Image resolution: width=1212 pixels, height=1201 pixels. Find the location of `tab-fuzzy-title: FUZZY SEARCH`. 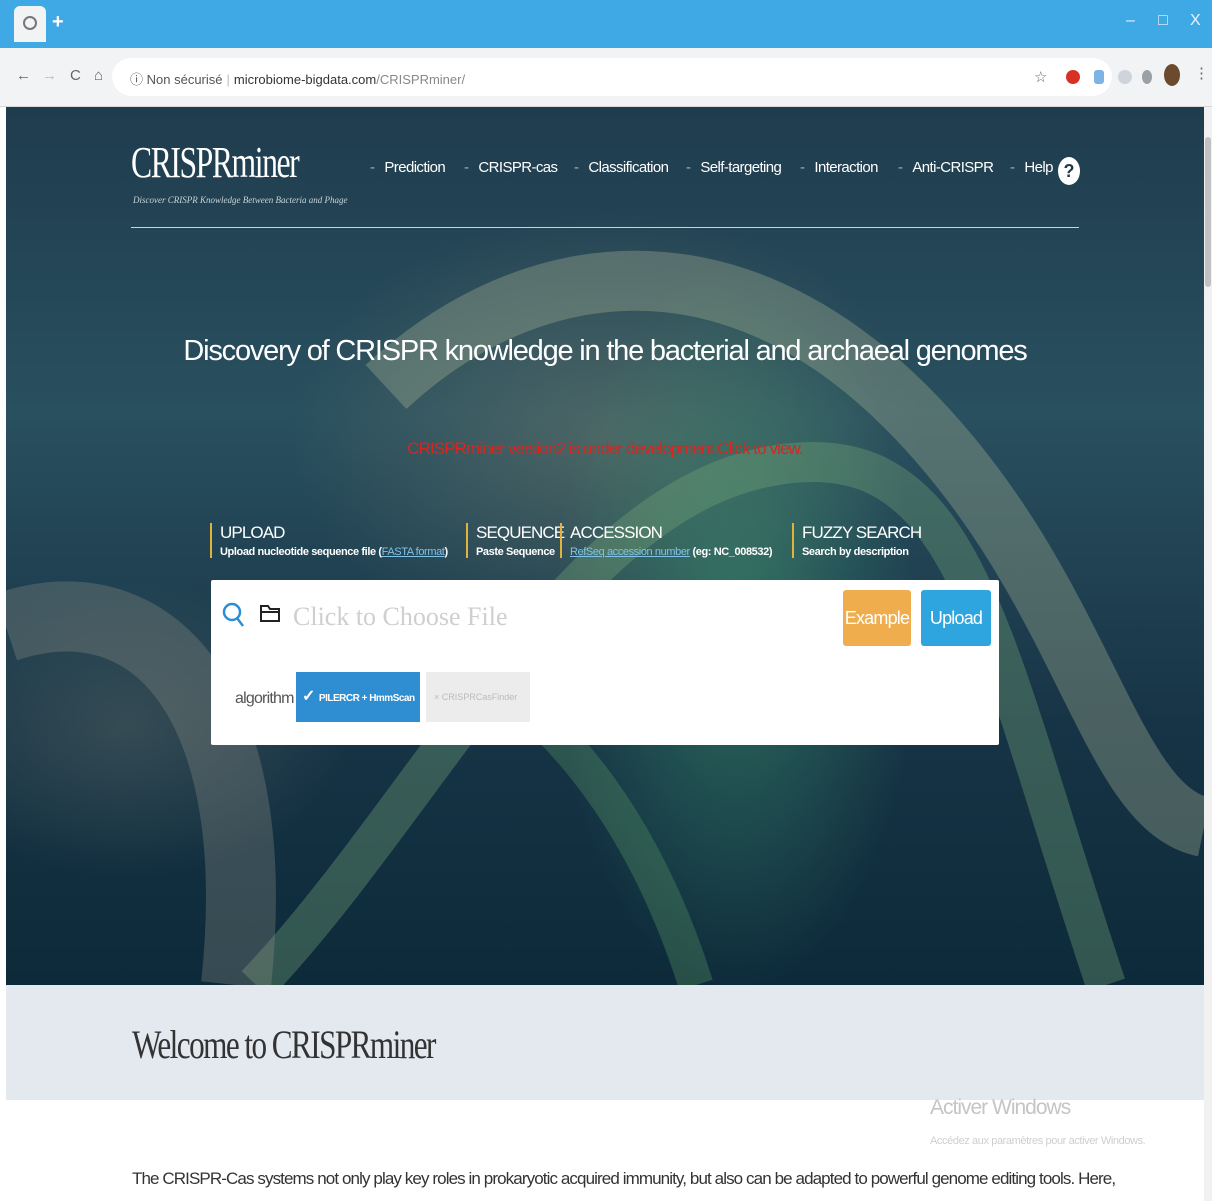

tab-fuzzy-title: FUZZY SEARCH is located at coordinates (862, 532).